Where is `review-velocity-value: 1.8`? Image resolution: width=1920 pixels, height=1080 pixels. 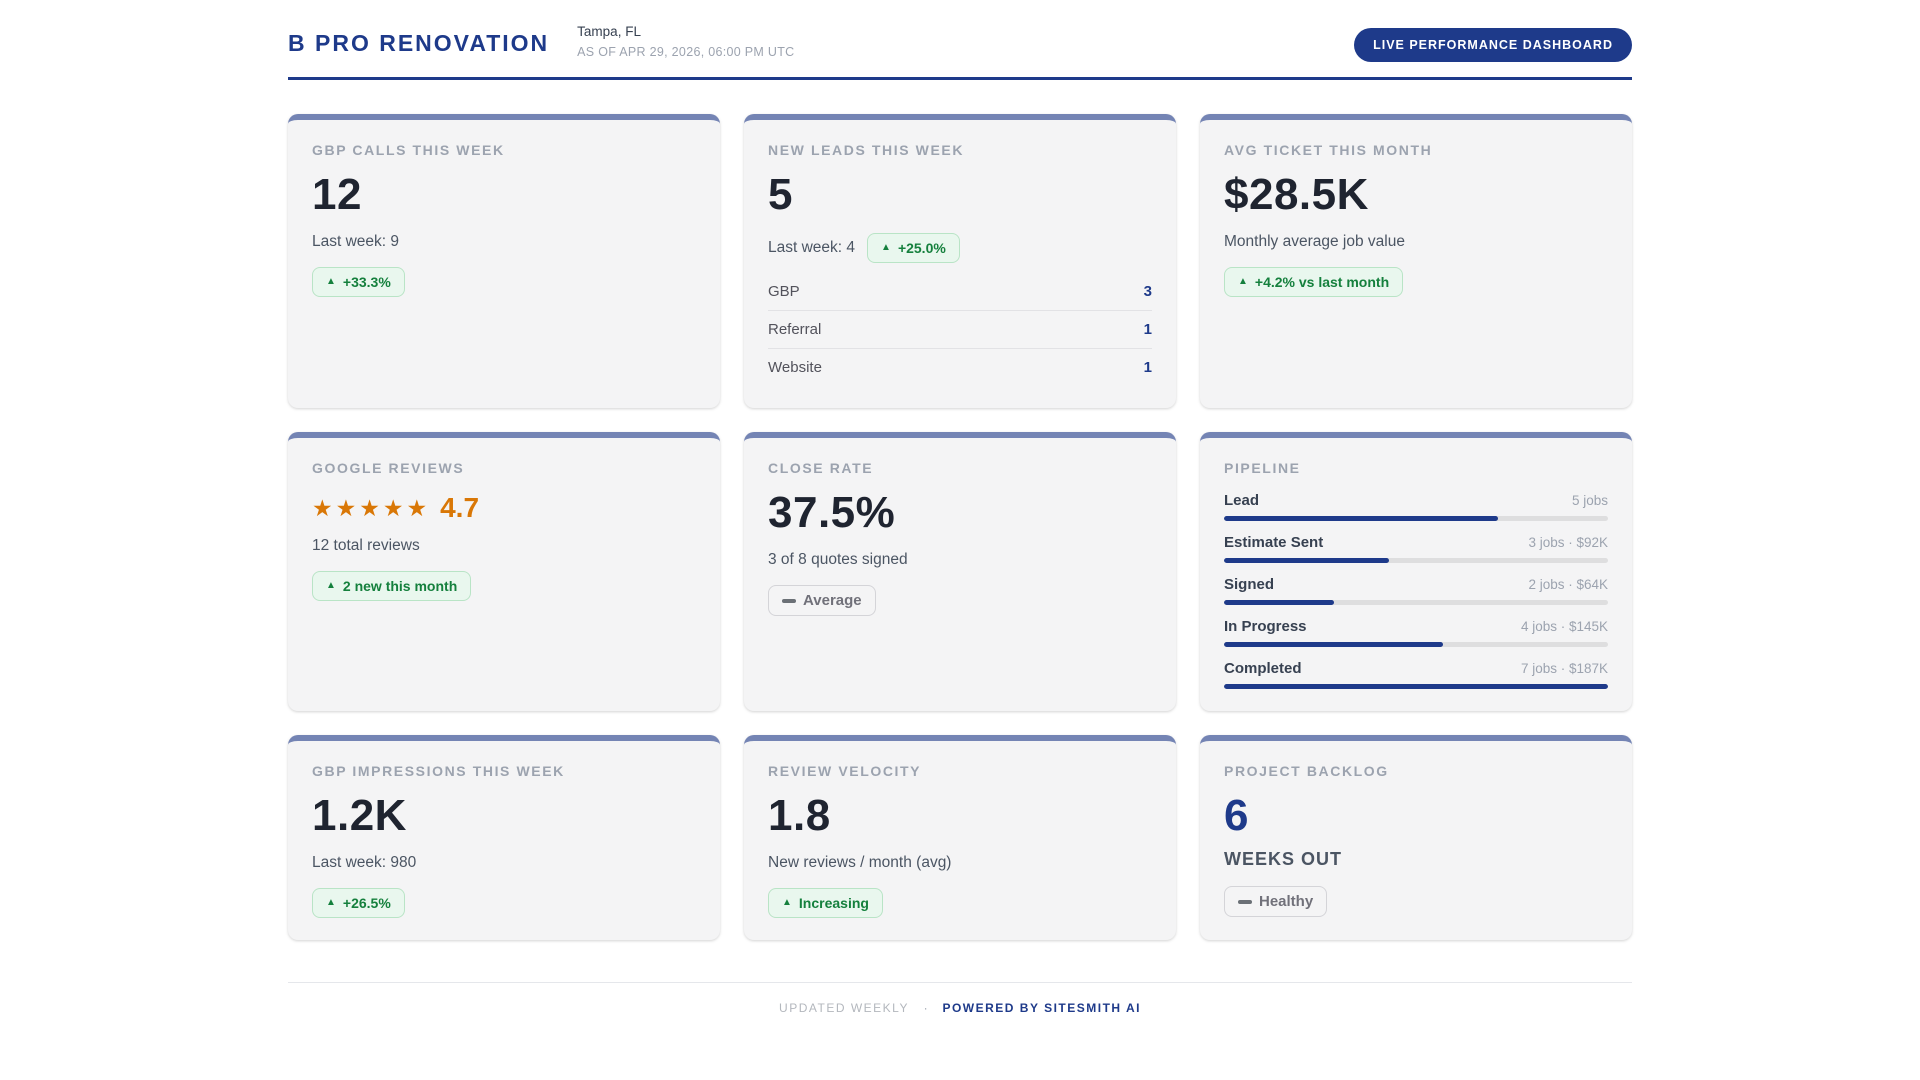 review-velocity-value: 1.8 is located at coordinates (799, 815).